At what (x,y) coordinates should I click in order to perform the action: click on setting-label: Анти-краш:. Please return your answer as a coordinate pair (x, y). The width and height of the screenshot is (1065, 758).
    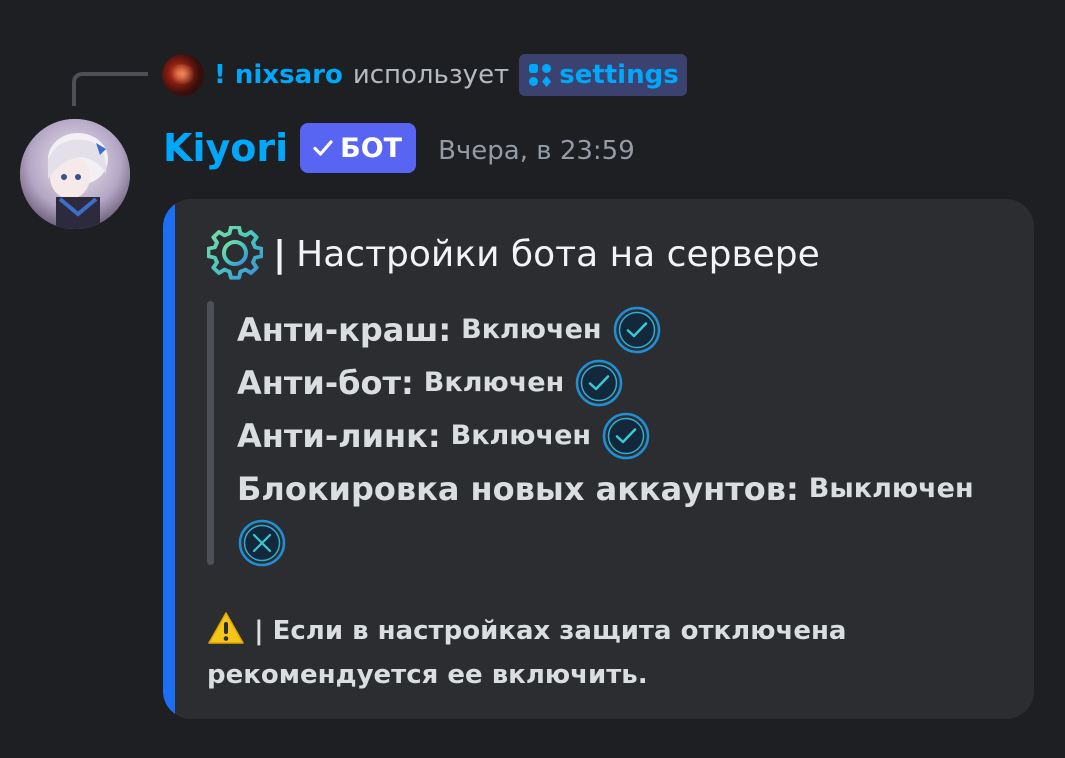
    Looking at the image, I should click on (344, 329).